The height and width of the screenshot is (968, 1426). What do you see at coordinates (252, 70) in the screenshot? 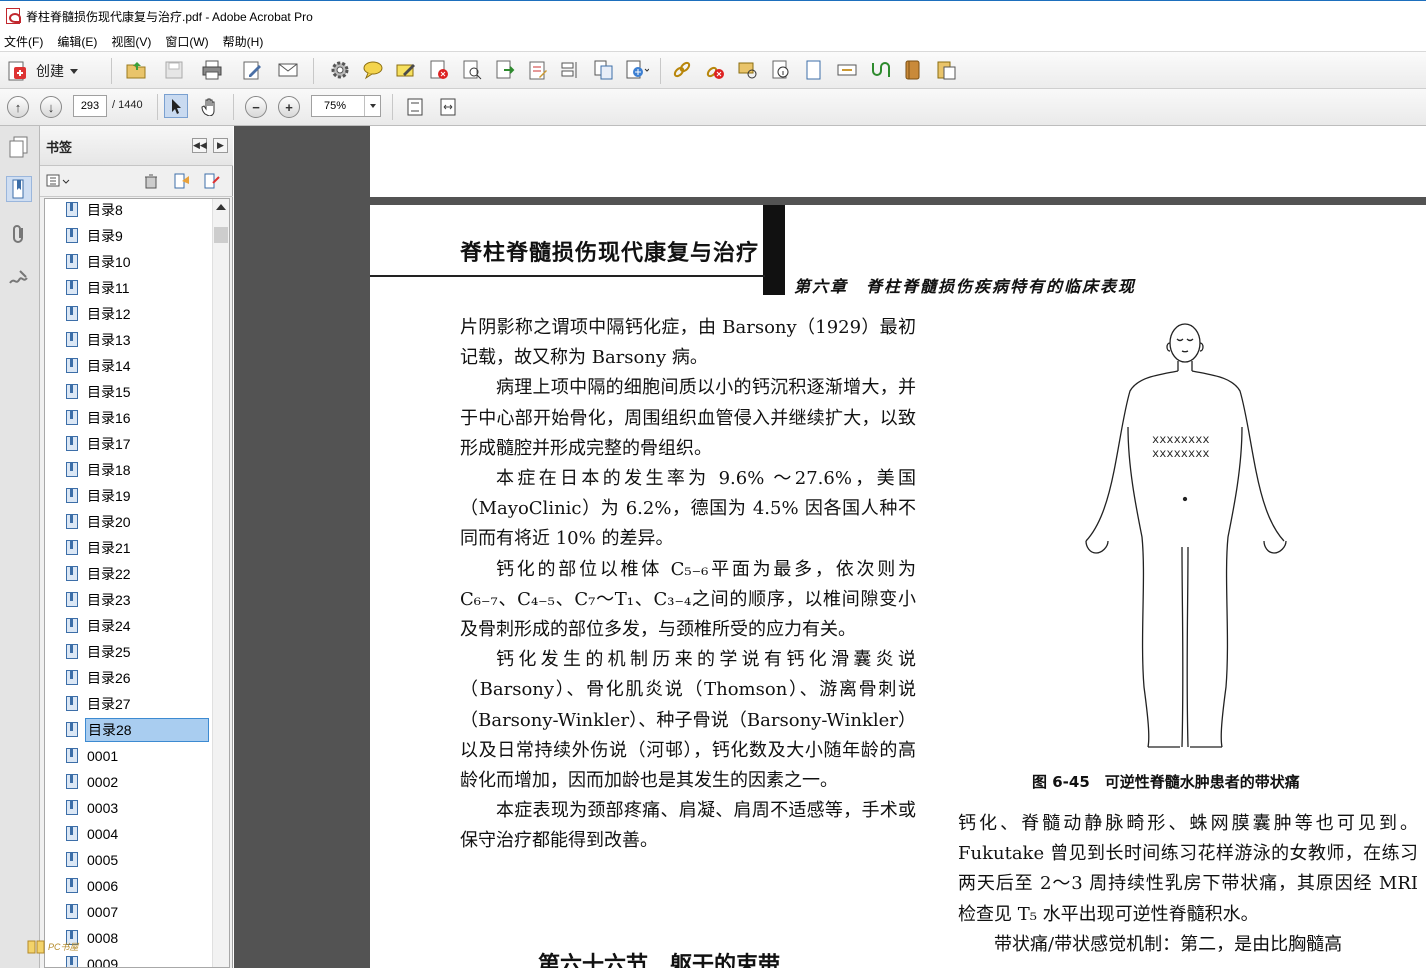
I see `edit-text-button` at bounding box center [252, 70].